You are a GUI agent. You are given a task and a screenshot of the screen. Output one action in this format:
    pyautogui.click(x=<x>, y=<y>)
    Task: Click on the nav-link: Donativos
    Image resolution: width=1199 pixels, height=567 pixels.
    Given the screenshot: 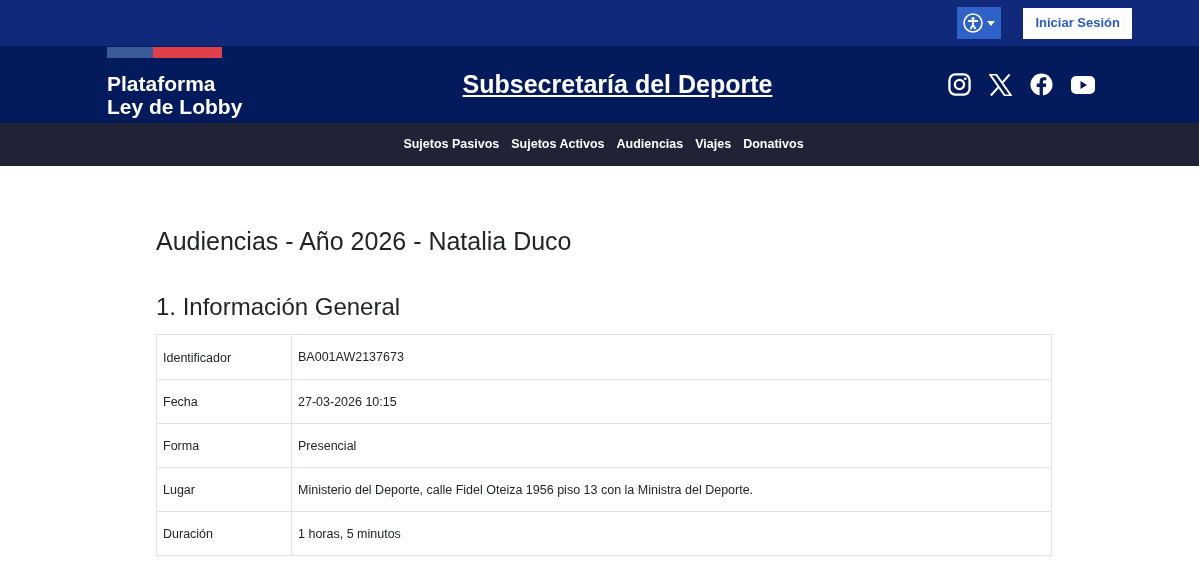 What is the action you would take?
    pyautogui.click(x=773, y=144)
    